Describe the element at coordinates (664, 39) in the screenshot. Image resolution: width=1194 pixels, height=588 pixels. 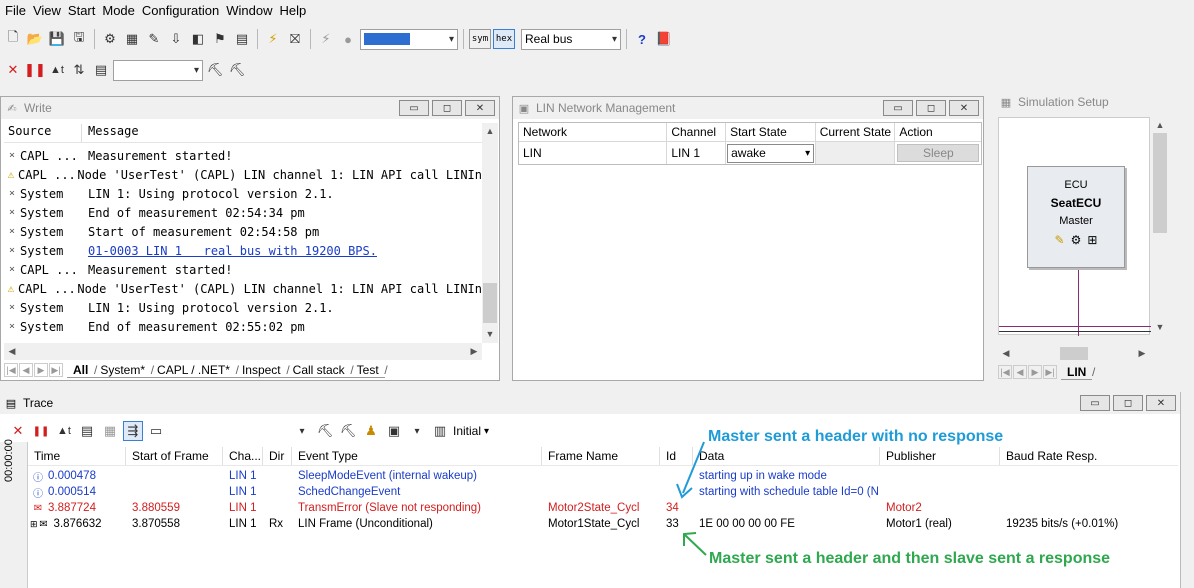
I see `book-icon: 📕` at that location.